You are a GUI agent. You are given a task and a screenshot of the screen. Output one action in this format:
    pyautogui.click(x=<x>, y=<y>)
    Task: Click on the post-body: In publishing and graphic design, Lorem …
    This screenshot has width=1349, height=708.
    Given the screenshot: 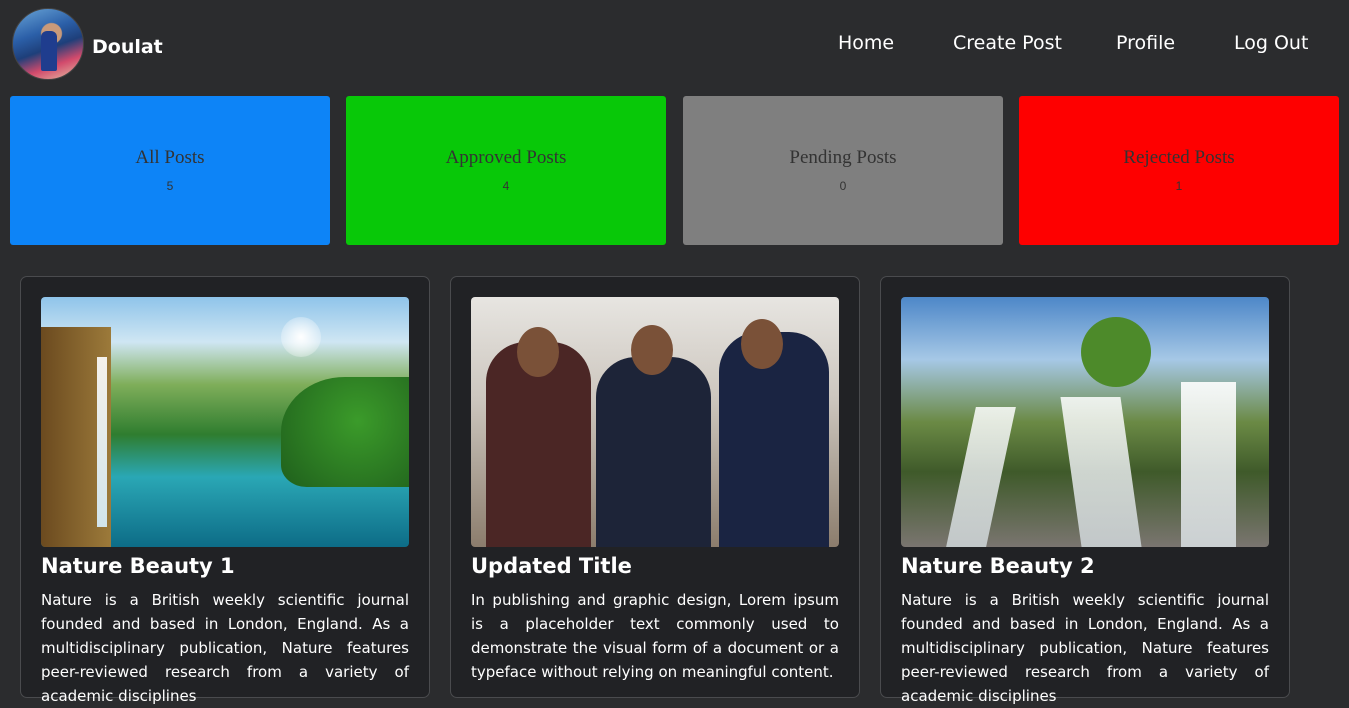 What is the action you would take?
    pyautogui.click(x=655, y=636)
    